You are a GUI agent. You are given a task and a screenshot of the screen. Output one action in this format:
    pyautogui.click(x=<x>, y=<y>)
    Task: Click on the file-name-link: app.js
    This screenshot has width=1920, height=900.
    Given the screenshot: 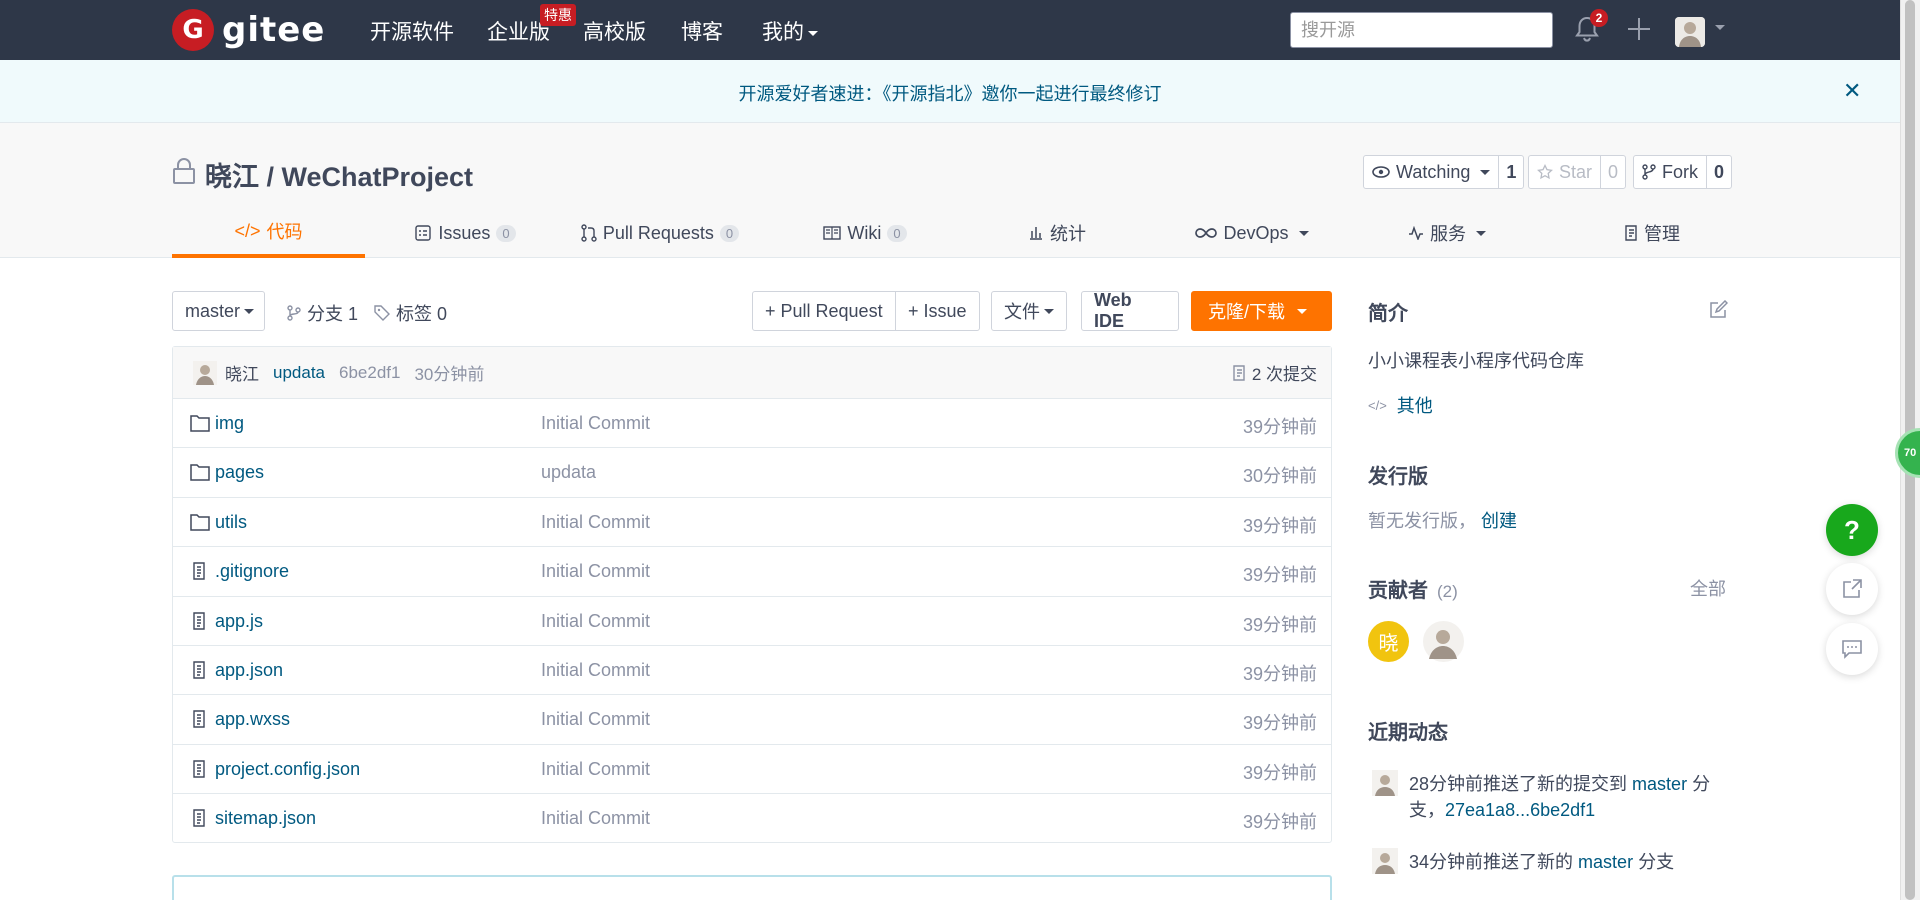 What is the action you would take?
    pyautogui.click(x=239, y=621)
    